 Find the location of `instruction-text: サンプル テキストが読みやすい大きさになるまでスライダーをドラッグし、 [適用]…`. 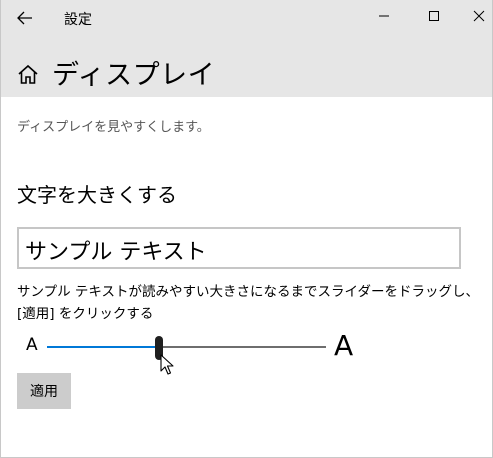

instruction-text: サンプル テキストが読みやすい大きさになるまでスライダーをドラッグし、 [適用]… is located at coordinates (252, 303).